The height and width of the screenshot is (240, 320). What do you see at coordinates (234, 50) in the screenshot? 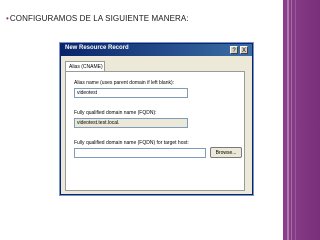
I see `help-button: ?` at bounding box center [234, 50].